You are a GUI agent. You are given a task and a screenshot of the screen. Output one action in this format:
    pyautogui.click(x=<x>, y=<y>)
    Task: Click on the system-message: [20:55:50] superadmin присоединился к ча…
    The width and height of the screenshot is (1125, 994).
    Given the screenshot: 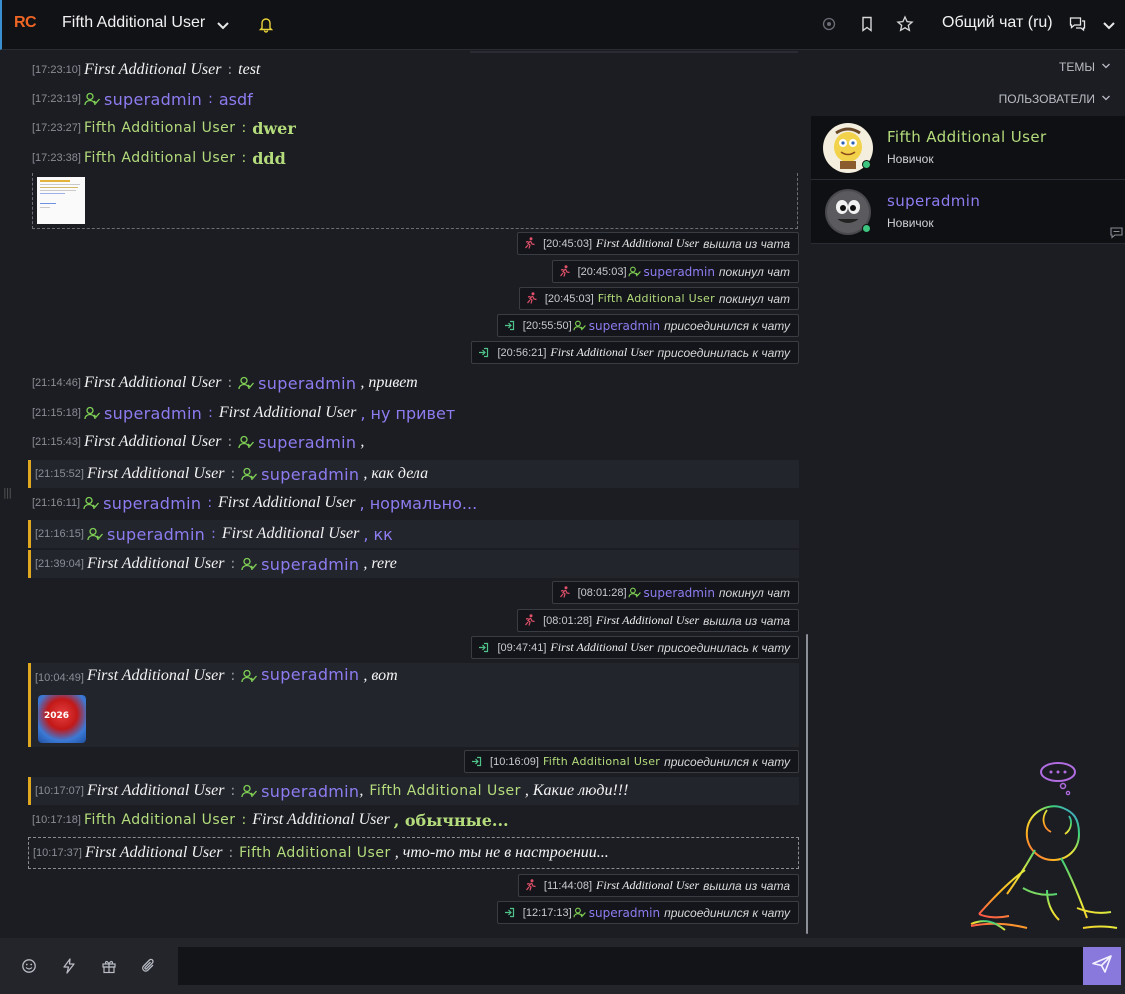 What is the action you would take?
    pyautogui.click(x=647, y=325)
    